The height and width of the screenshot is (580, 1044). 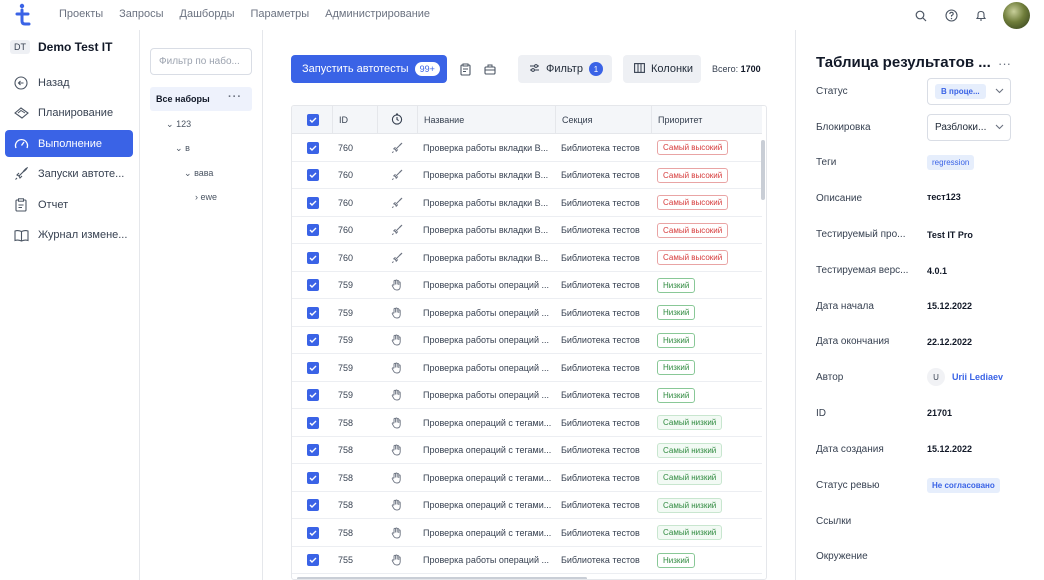 I want to click on clipboard-icon, so click(x=465, y=69).